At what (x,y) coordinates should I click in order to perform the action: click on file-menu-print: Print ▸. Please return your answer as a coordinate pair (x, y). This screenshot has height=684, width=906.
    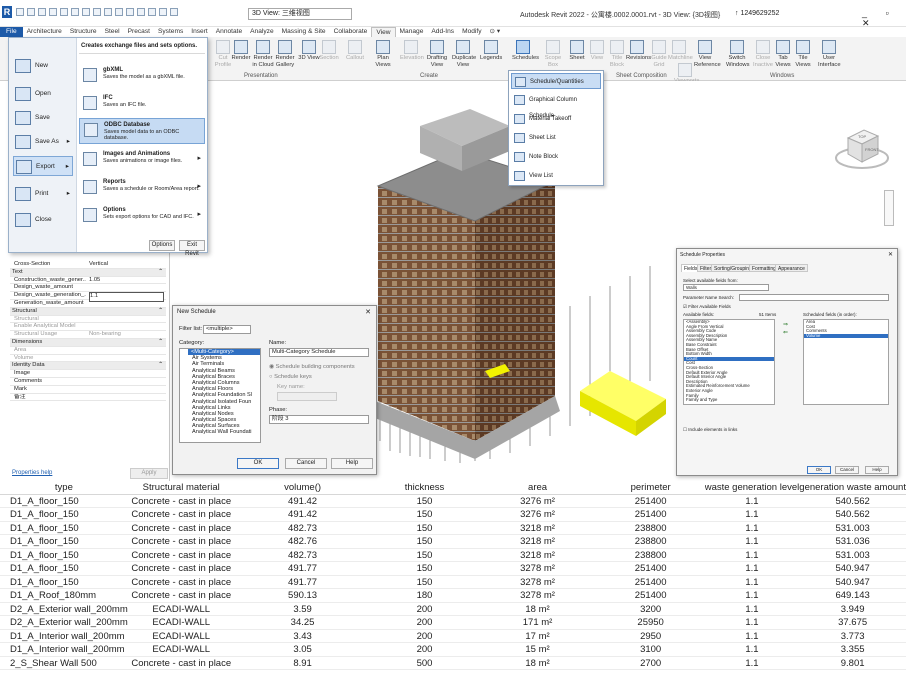
    Looking at the image, I should click on (43, 194).